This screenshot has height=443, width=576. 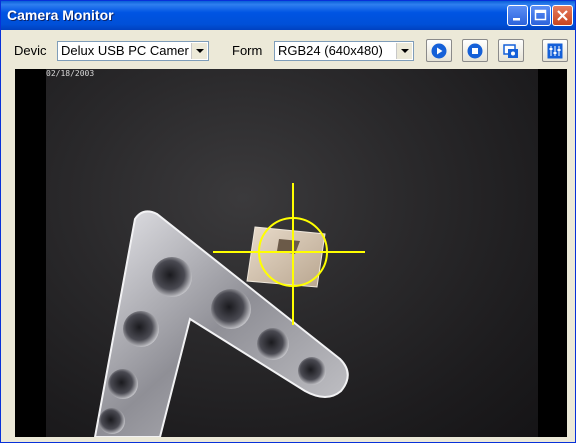 What do you see at coordinates (70, 73) in the screenshot?
I see `timestamp-overlay: 02/18/2003` at bounding box center [70, 73].